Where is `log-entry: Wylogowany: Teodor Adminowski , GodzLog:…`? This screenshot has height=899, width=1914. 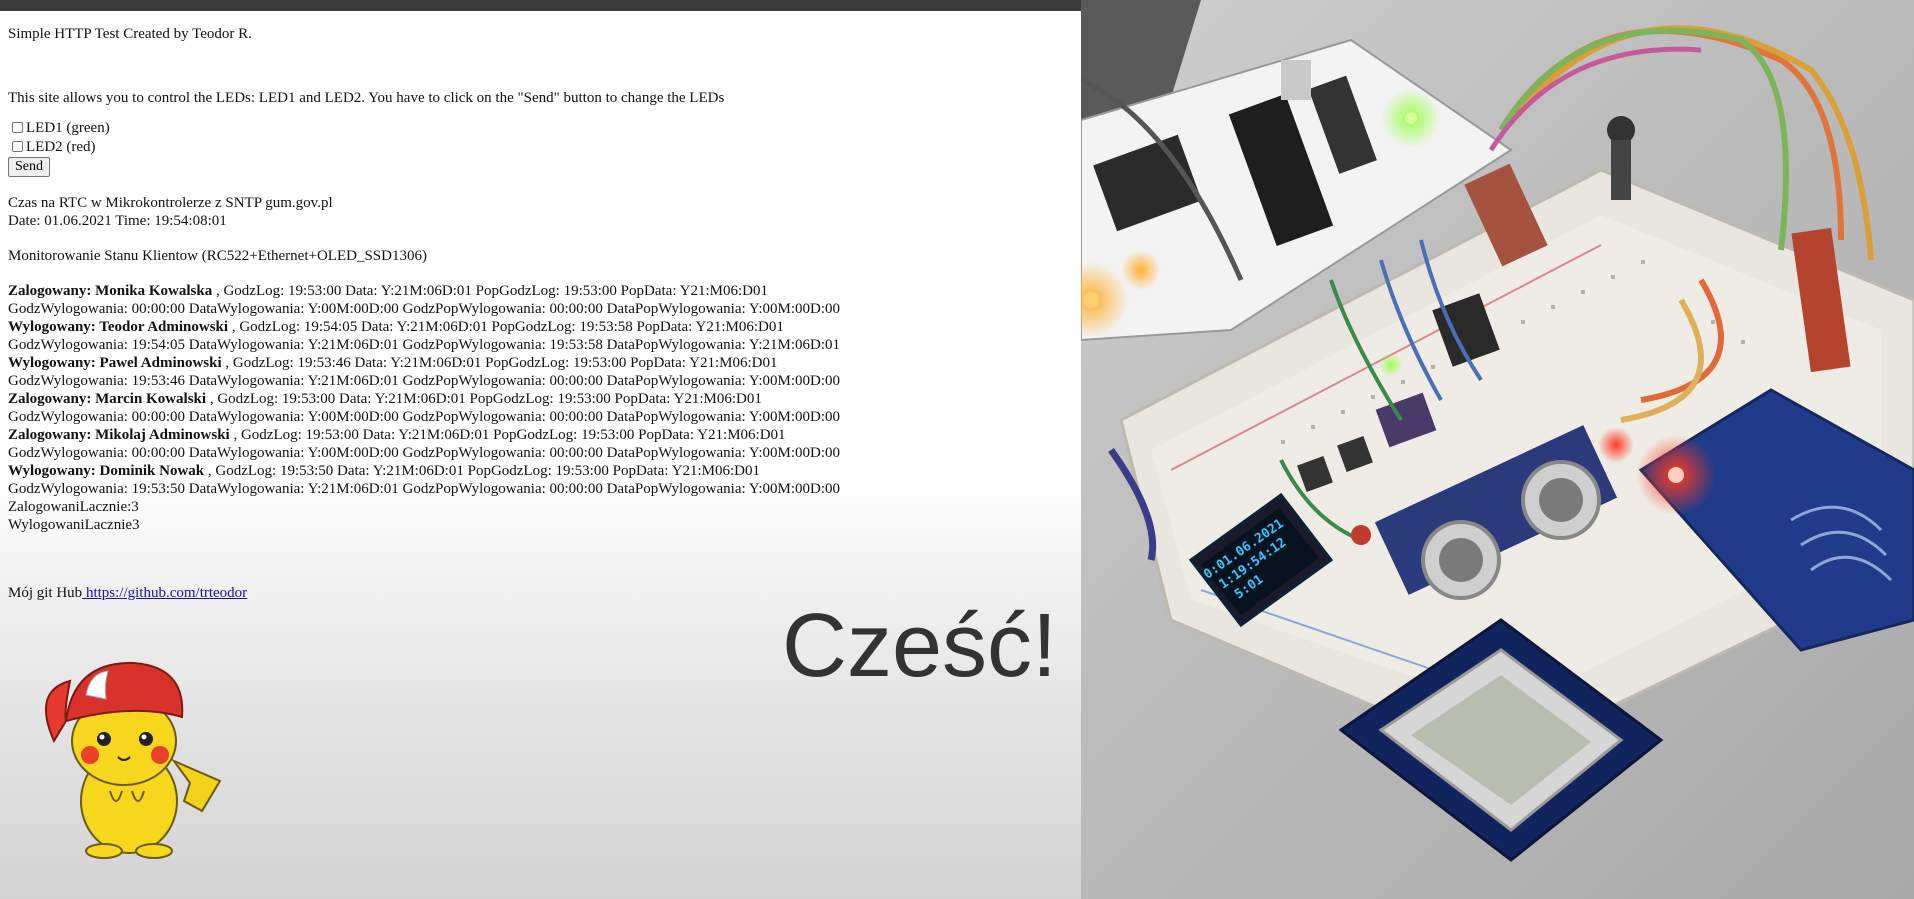 log-entry: Wylogowany: Teodor Adminowski , GodzLog:… is located at coordinates (538, 327).